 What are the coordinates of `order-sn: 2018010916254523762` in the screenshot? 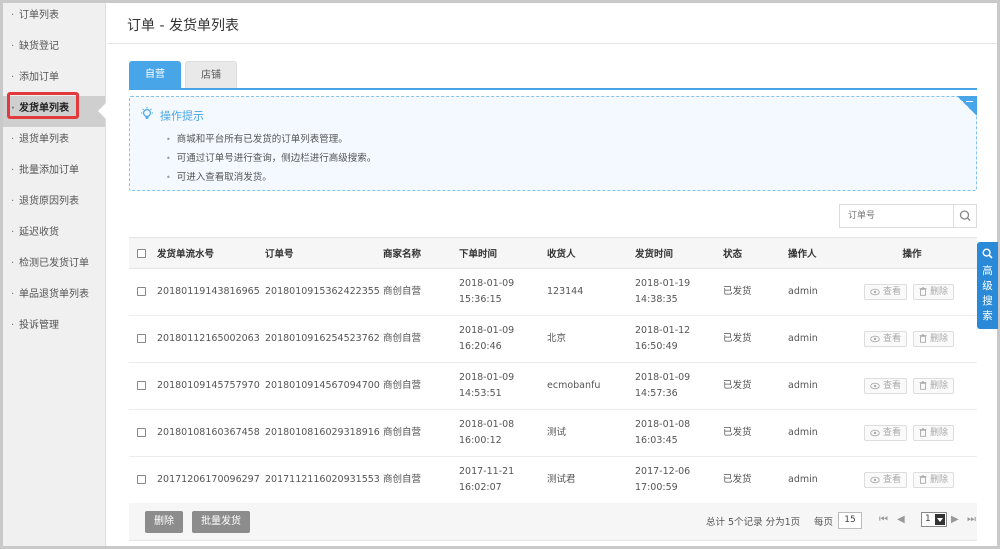 It's located at (324, 339).